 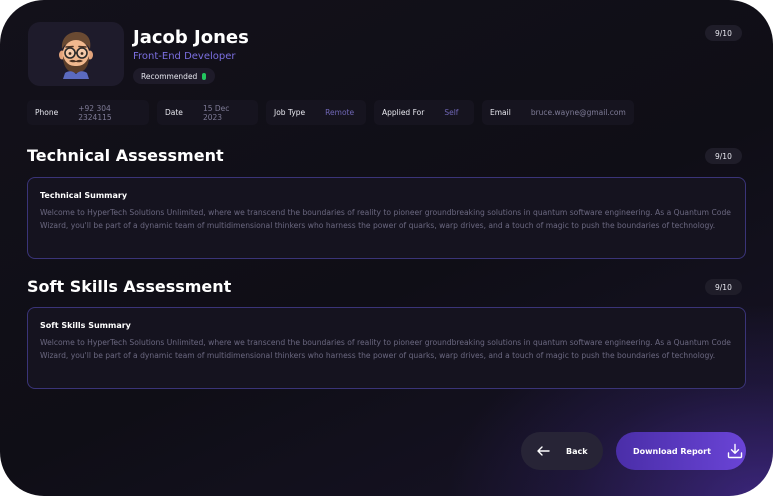 I want to click on download-report-button-label: Download Report, so click(x=672, y=451).